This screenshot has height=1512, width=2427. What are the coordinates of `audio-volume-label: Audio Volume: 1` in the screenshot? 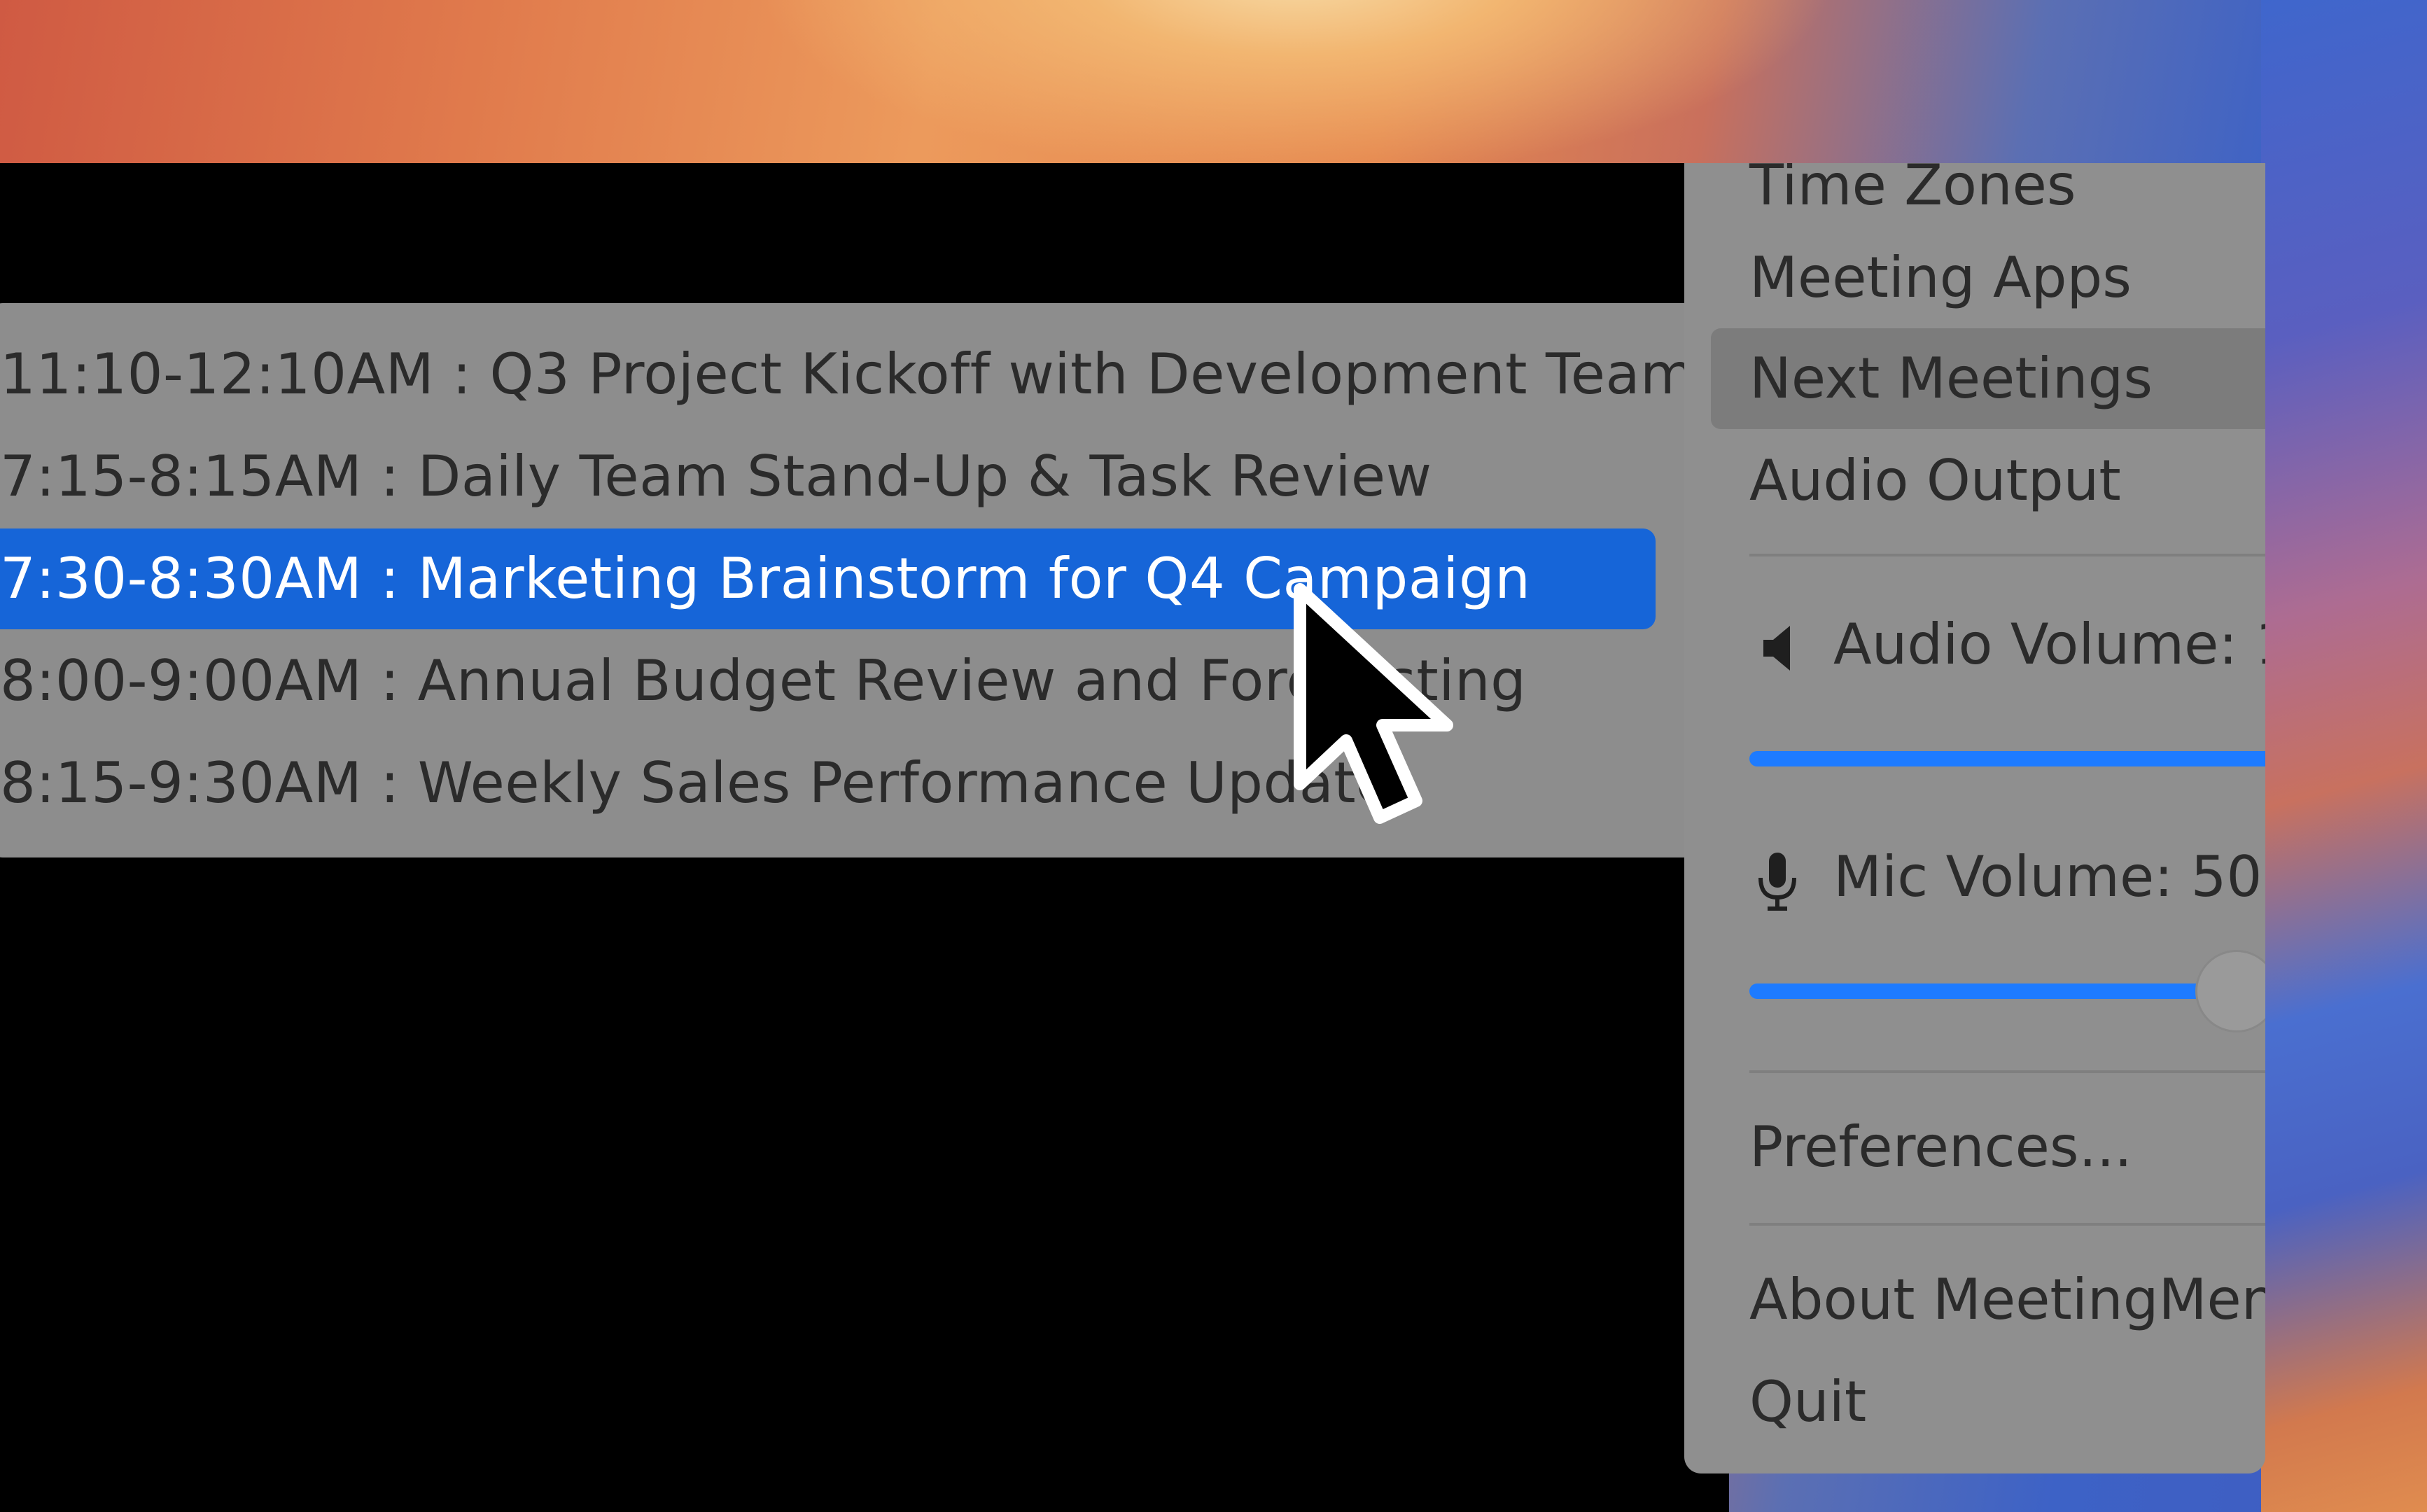 It's located at (2049, 644).